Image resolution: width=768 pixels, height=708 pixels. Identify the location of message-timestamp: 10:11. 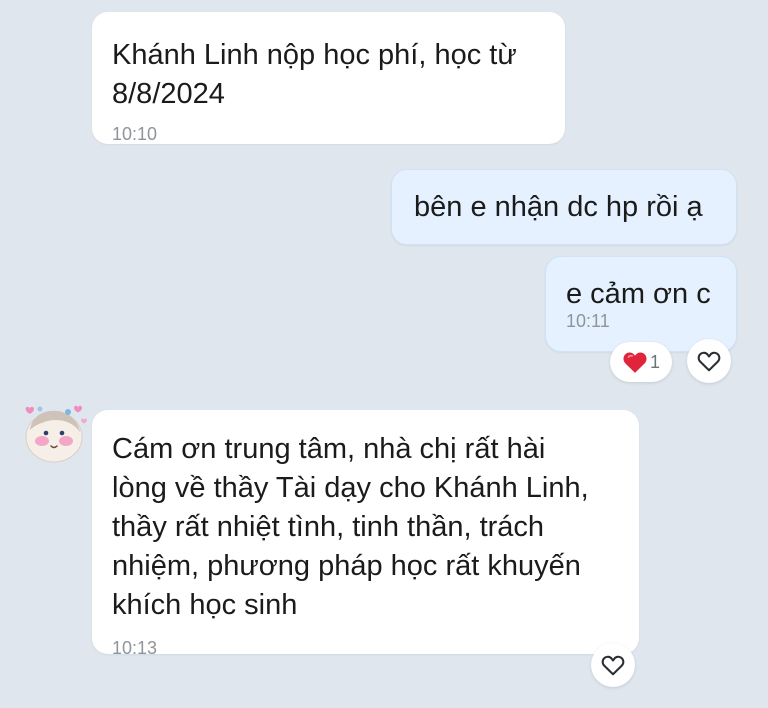
(588, 321).